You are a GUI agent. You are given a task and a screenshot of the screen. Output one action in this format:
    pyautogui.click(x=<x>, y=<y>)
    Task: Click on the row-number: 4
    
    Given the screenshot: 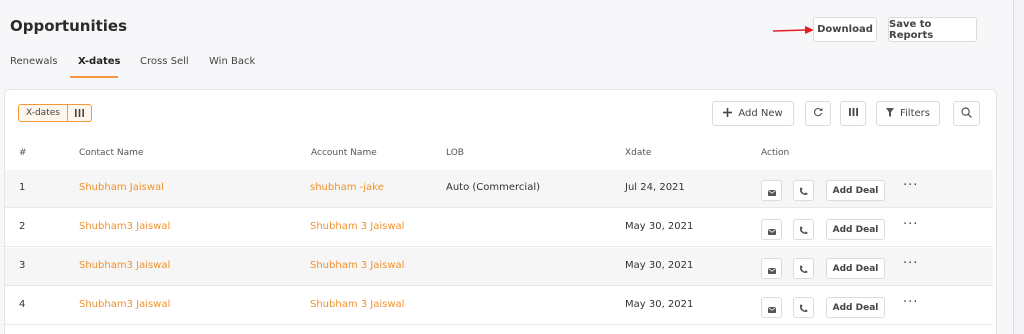 What is the action you would take?
    pyautogui.click(x=22, y=304)
    